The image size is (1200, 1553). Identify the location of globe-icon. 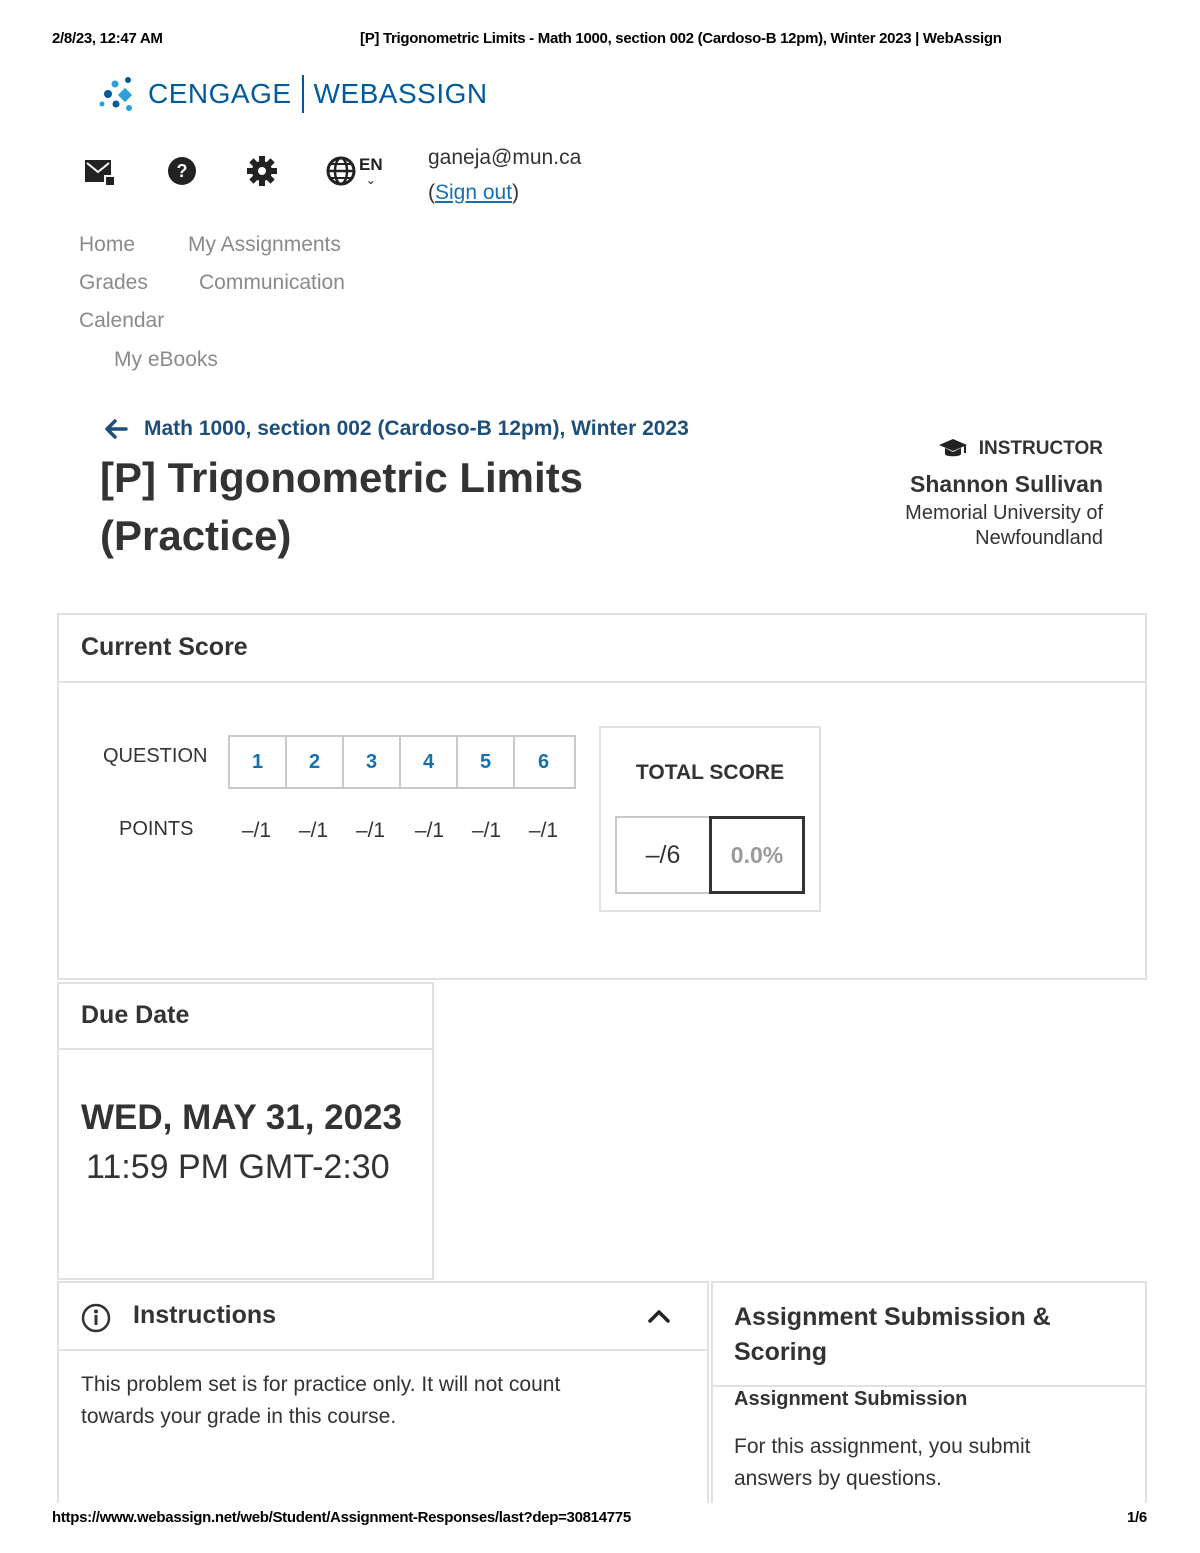
(341, 171).